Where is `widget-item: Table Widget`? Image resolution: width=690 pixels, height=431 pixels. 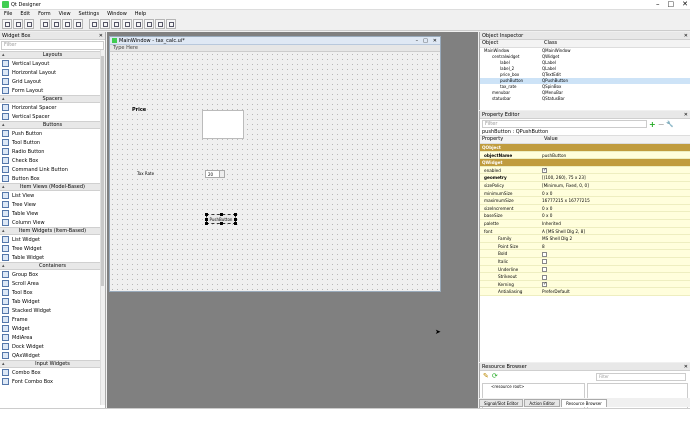 widget-item: Table Widget is located at coordinates (52, 257).